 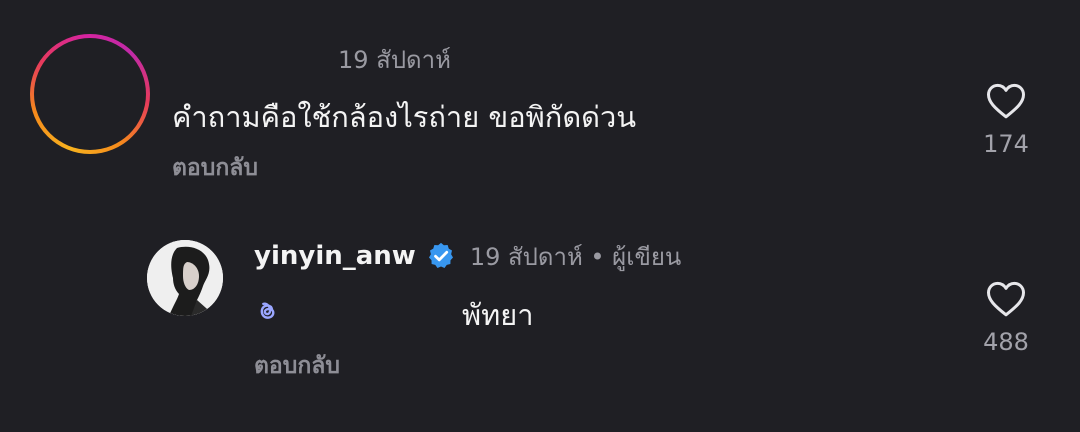 What do you see at coordinates (394, 60) in the screenshot?
I see `comment-timestamp: 19 สัปดาห์` at bounding box center [394, 60].